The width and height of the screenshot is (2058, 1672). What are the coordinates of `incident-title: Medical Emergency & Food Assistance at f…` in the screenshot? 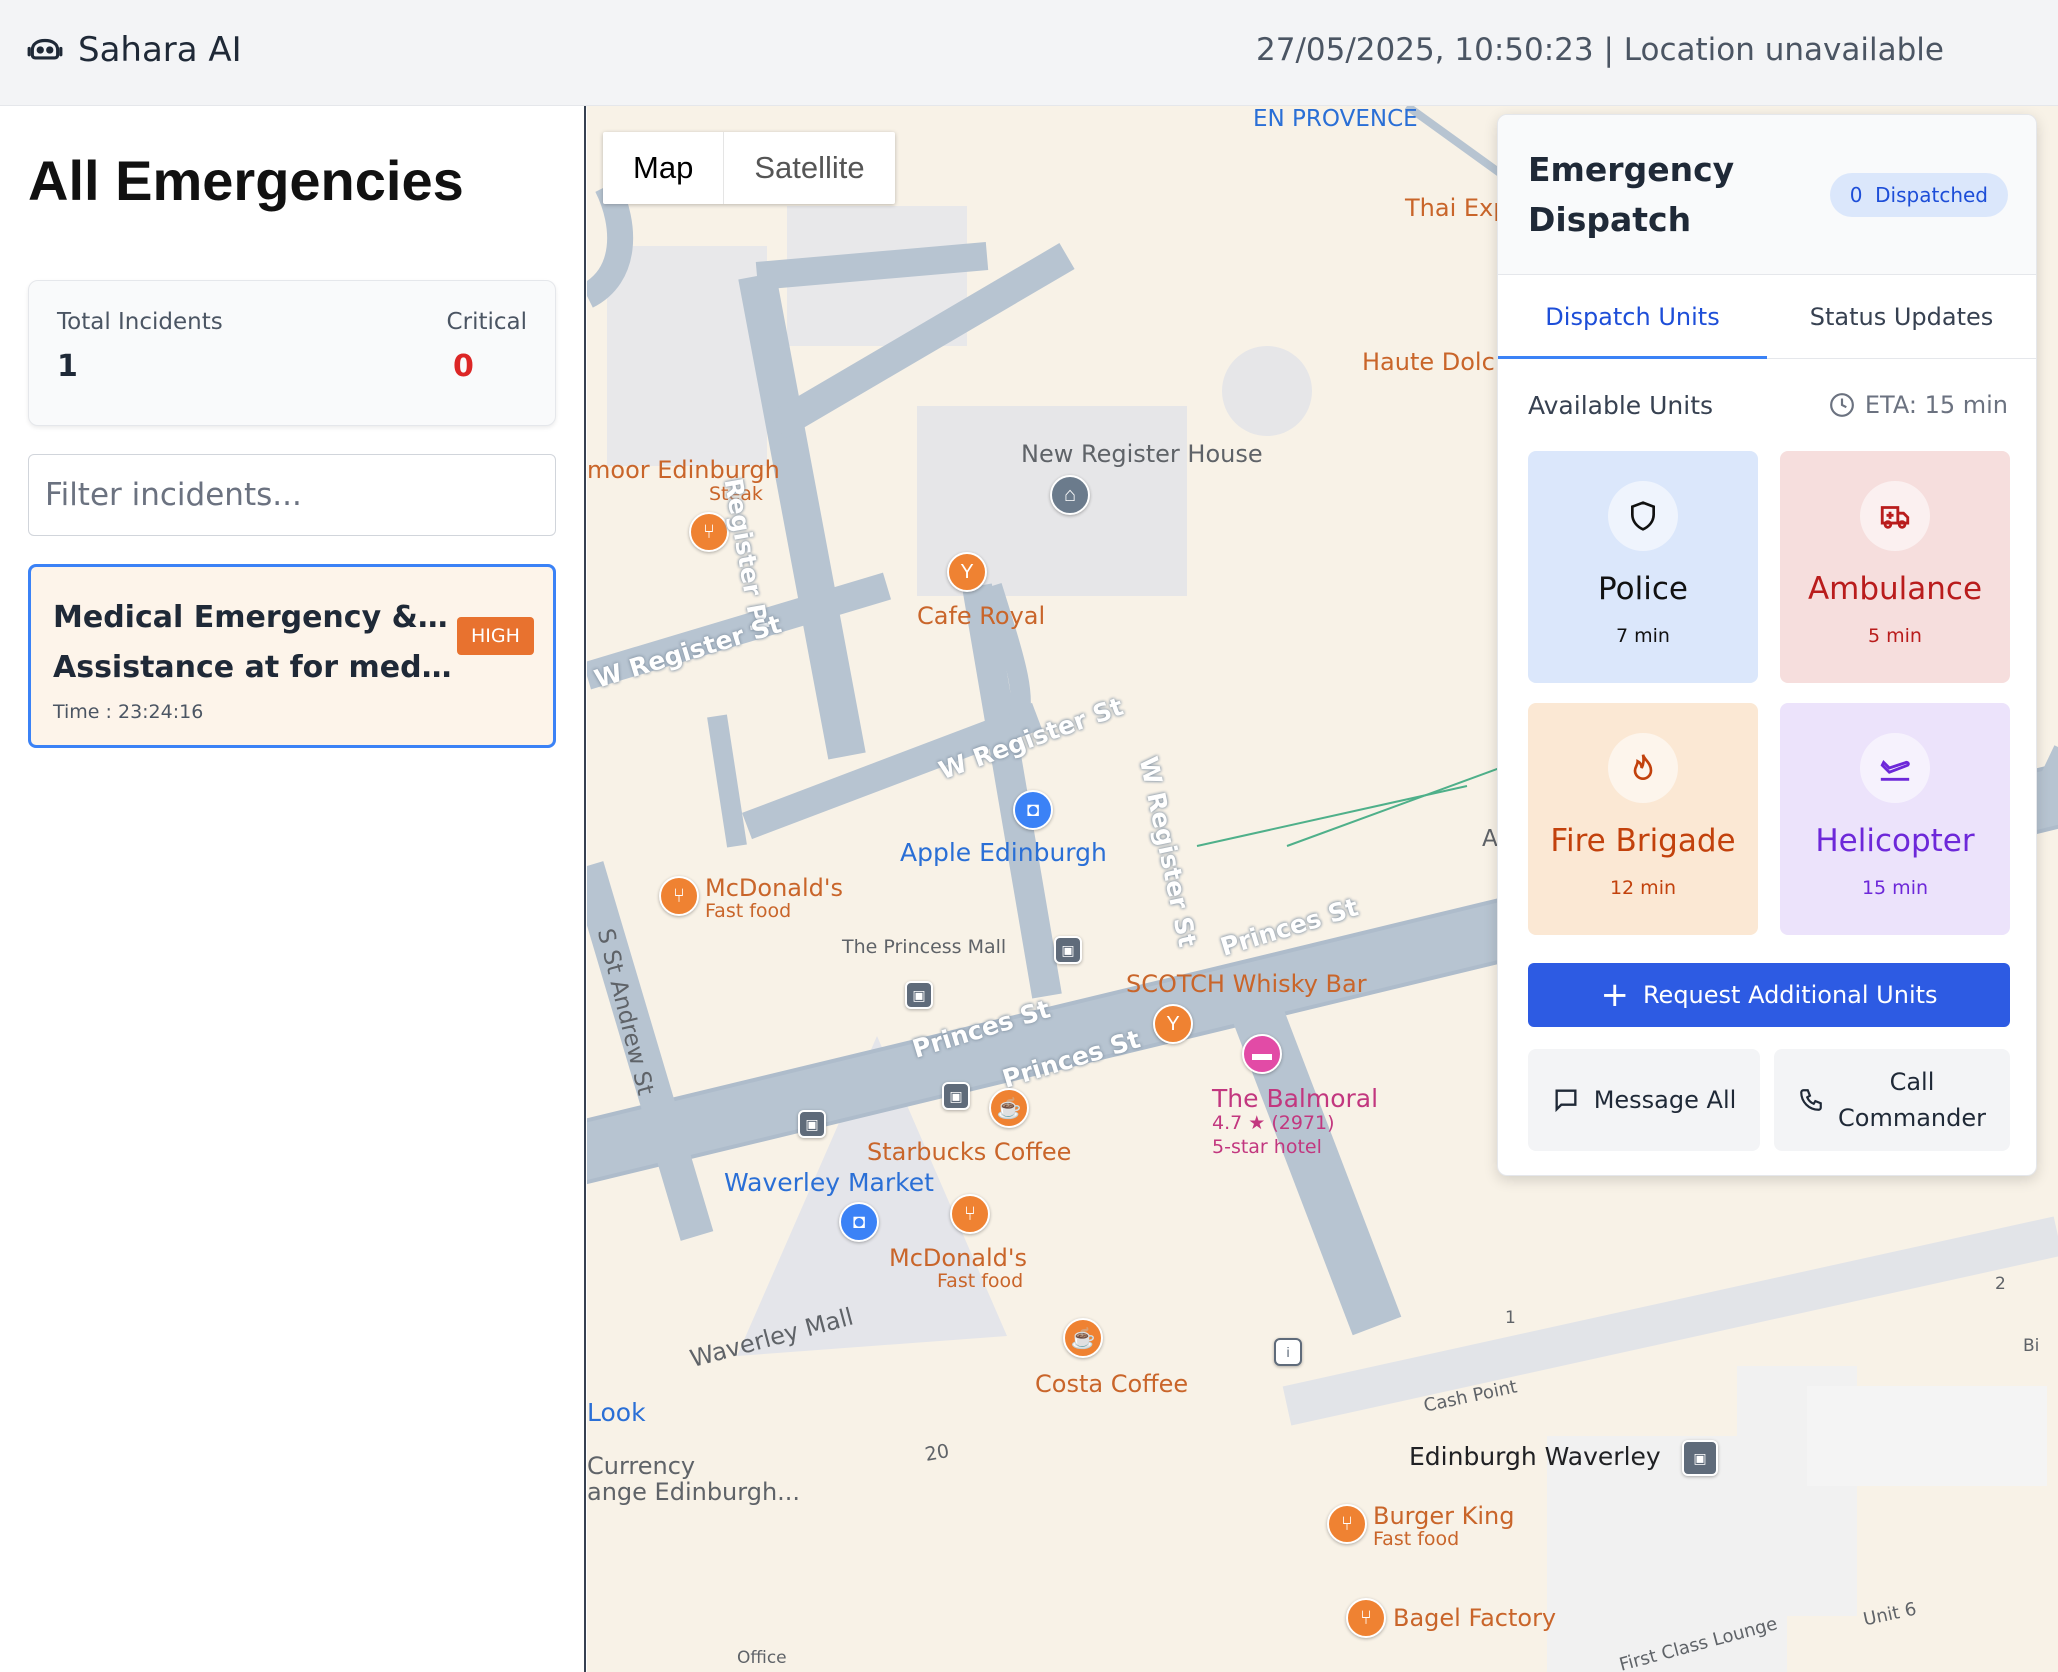 It's located at (253, 643).